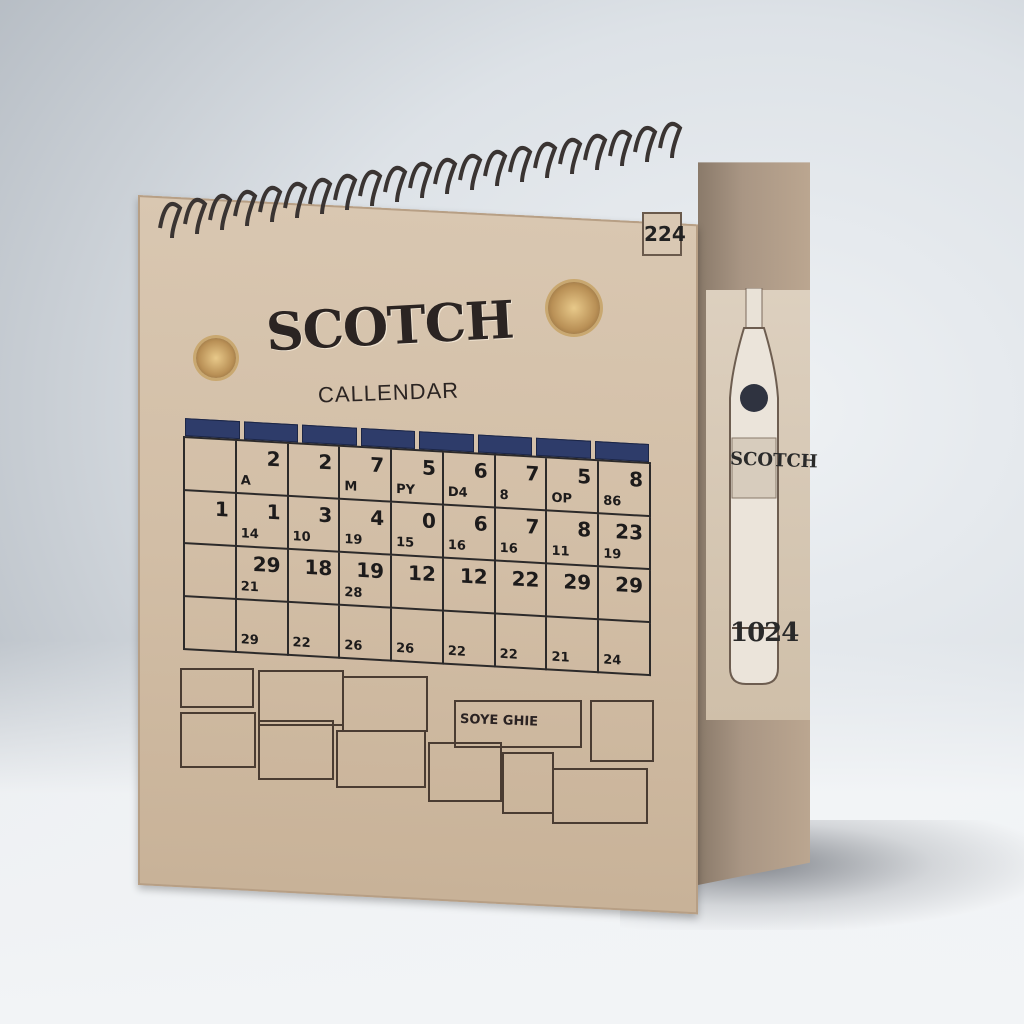 This screenshot has width=1024, height=1024. What do you see at coordinates (325, 515) in the screenshot?
I see `day-number: 3` at bounding box center [325, 515].